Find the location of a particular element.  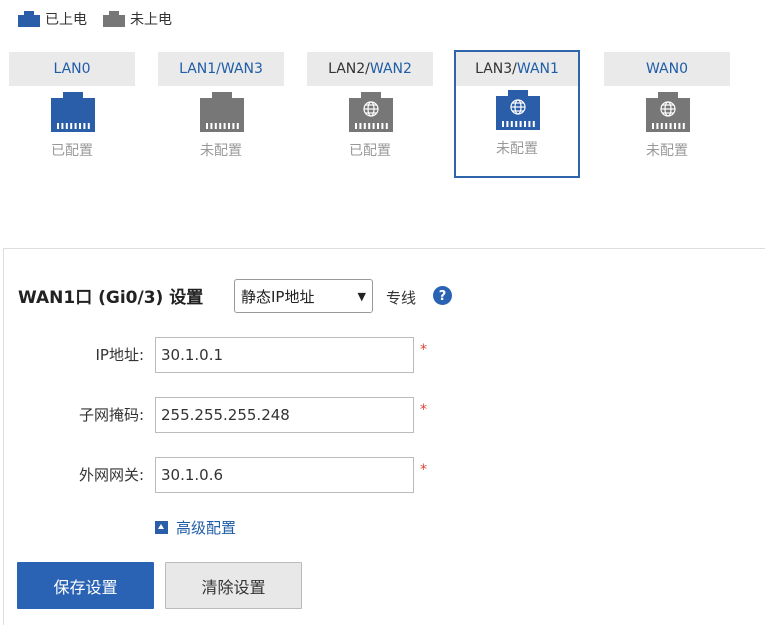

legend-unpowered-label: 未上电 is located at coordinates (151, 20).